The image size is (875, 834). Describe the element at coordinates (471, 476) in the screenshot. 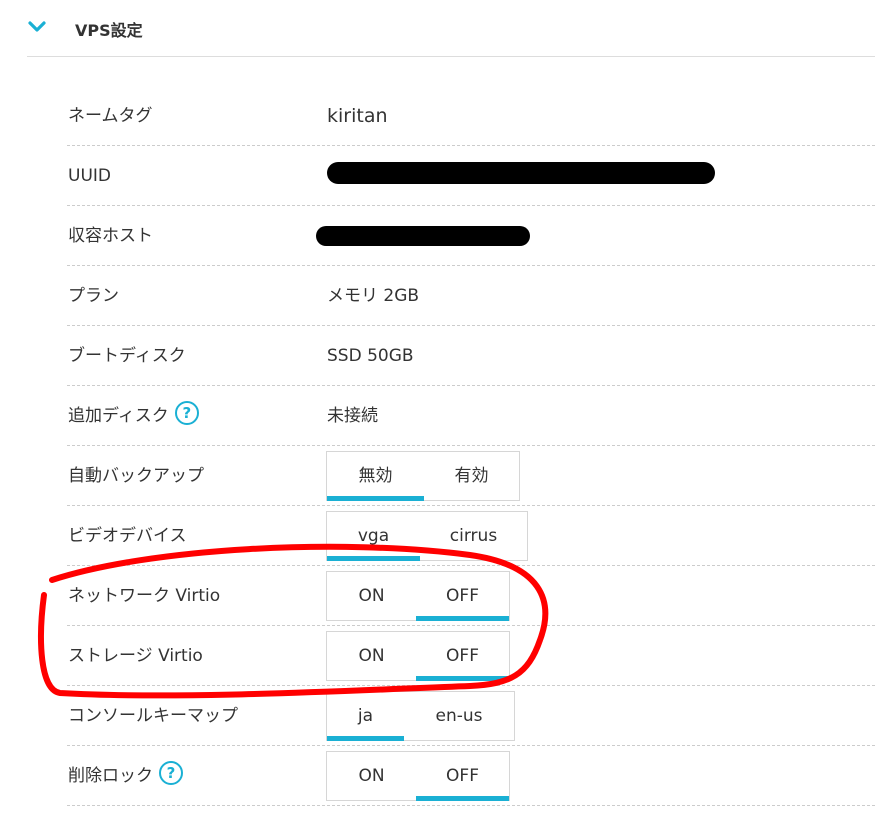

I see `auto-backup-option-enabled: 有効` at that location.